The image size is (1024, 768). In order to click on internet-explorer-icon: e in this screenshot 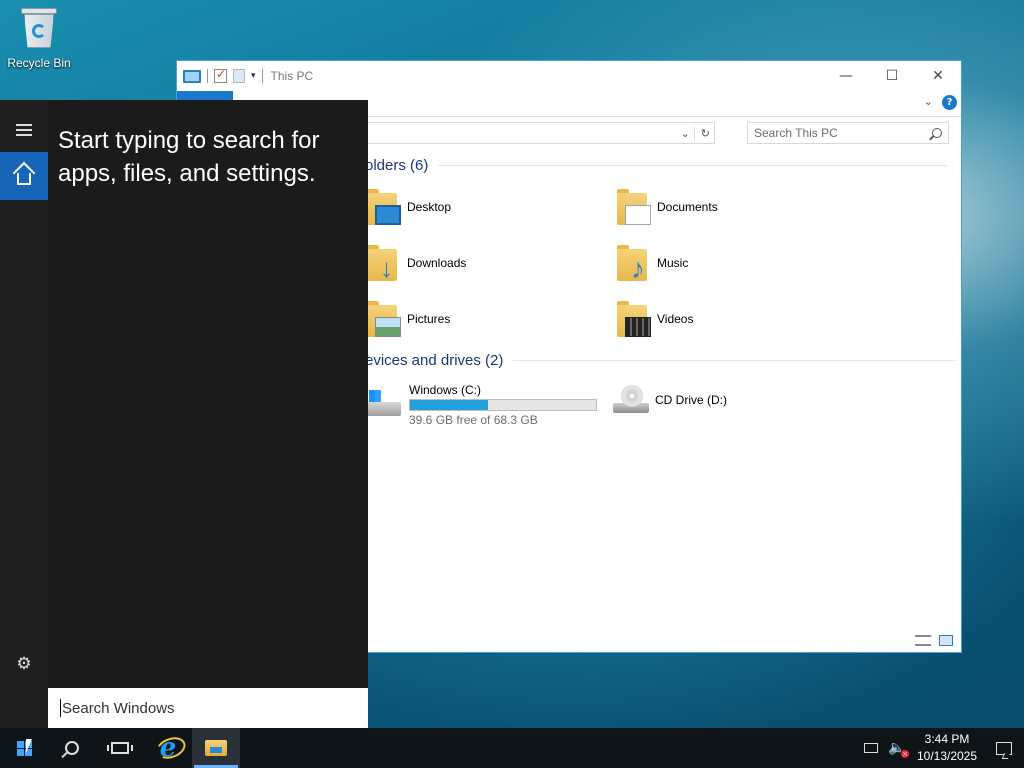, I will do `click(168, 748)`.